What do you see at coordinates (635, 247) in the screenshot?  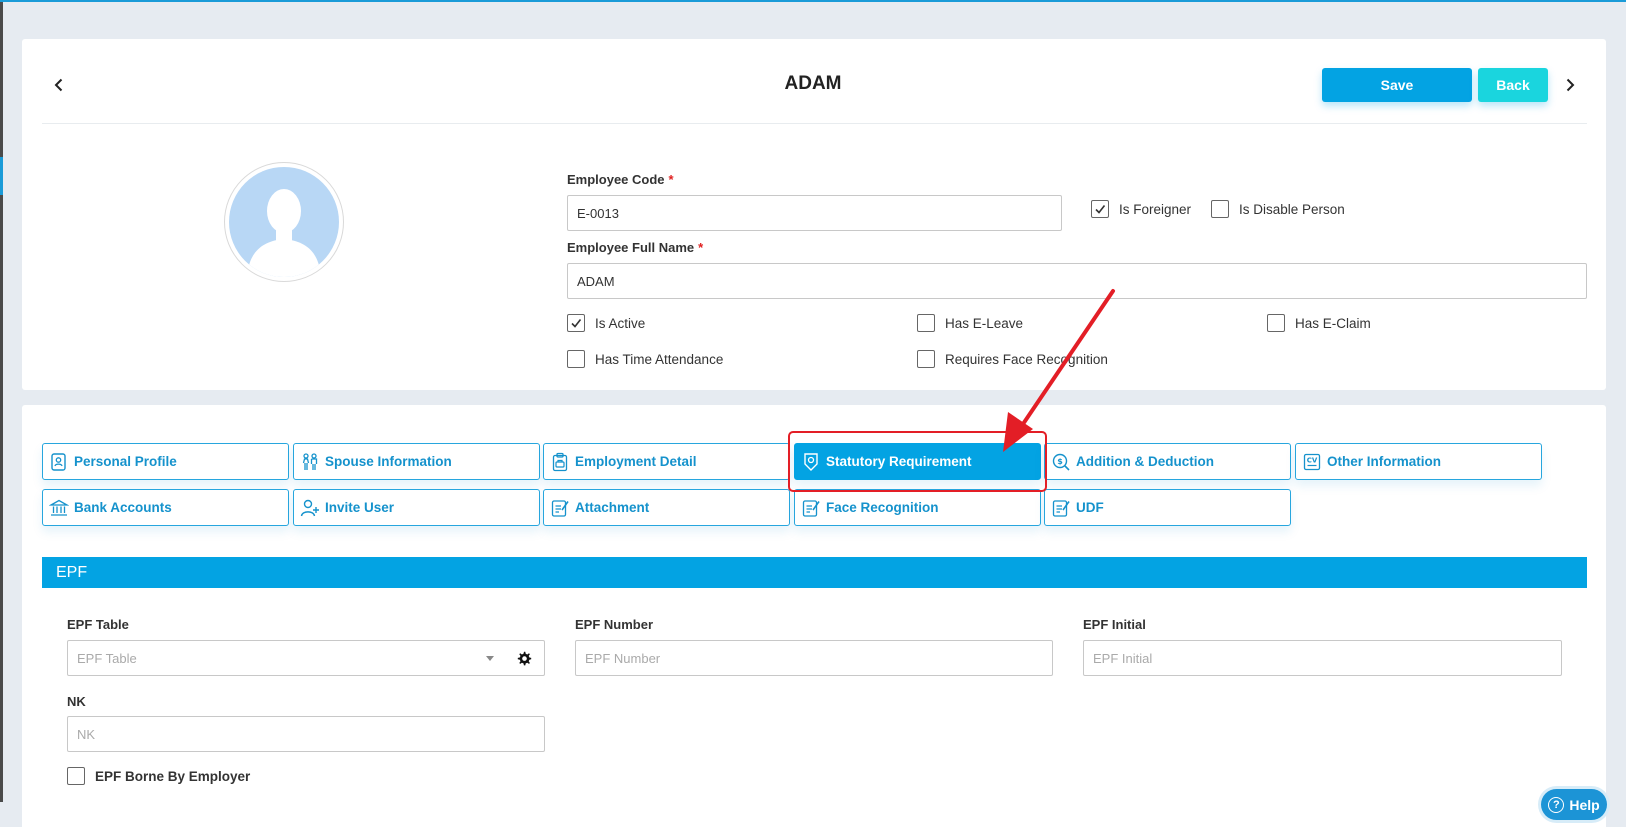 I see `employee-full-name-label: Employee Full Name *` at bounding box center [635, 247].